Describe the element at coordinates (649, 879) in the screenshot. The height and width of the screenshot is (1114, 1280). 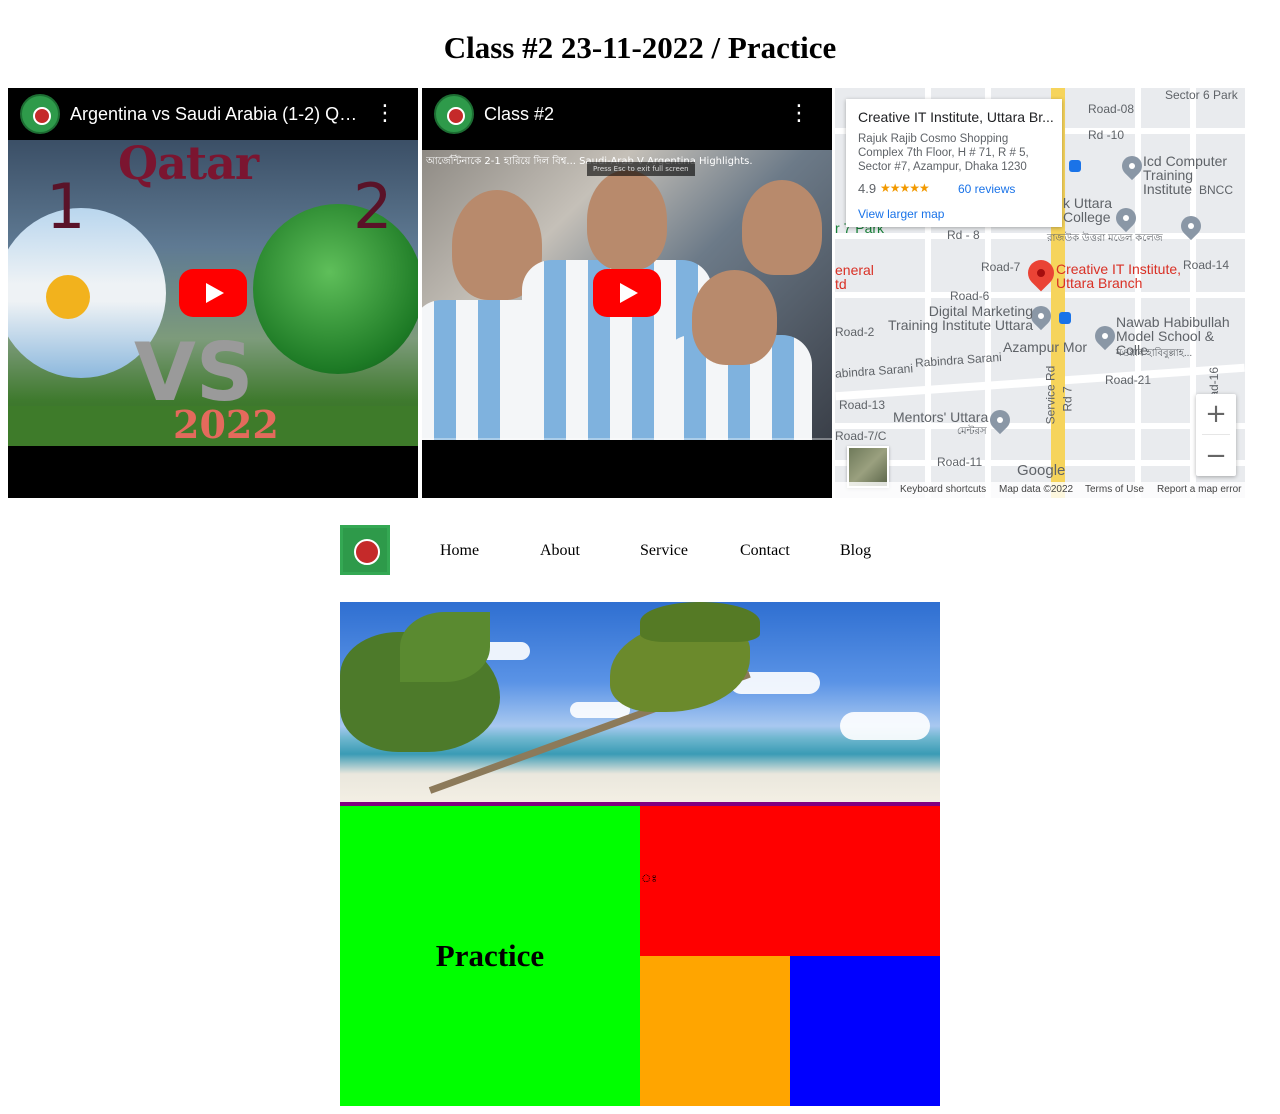
I see `red-box-text: ঃ` at that location.